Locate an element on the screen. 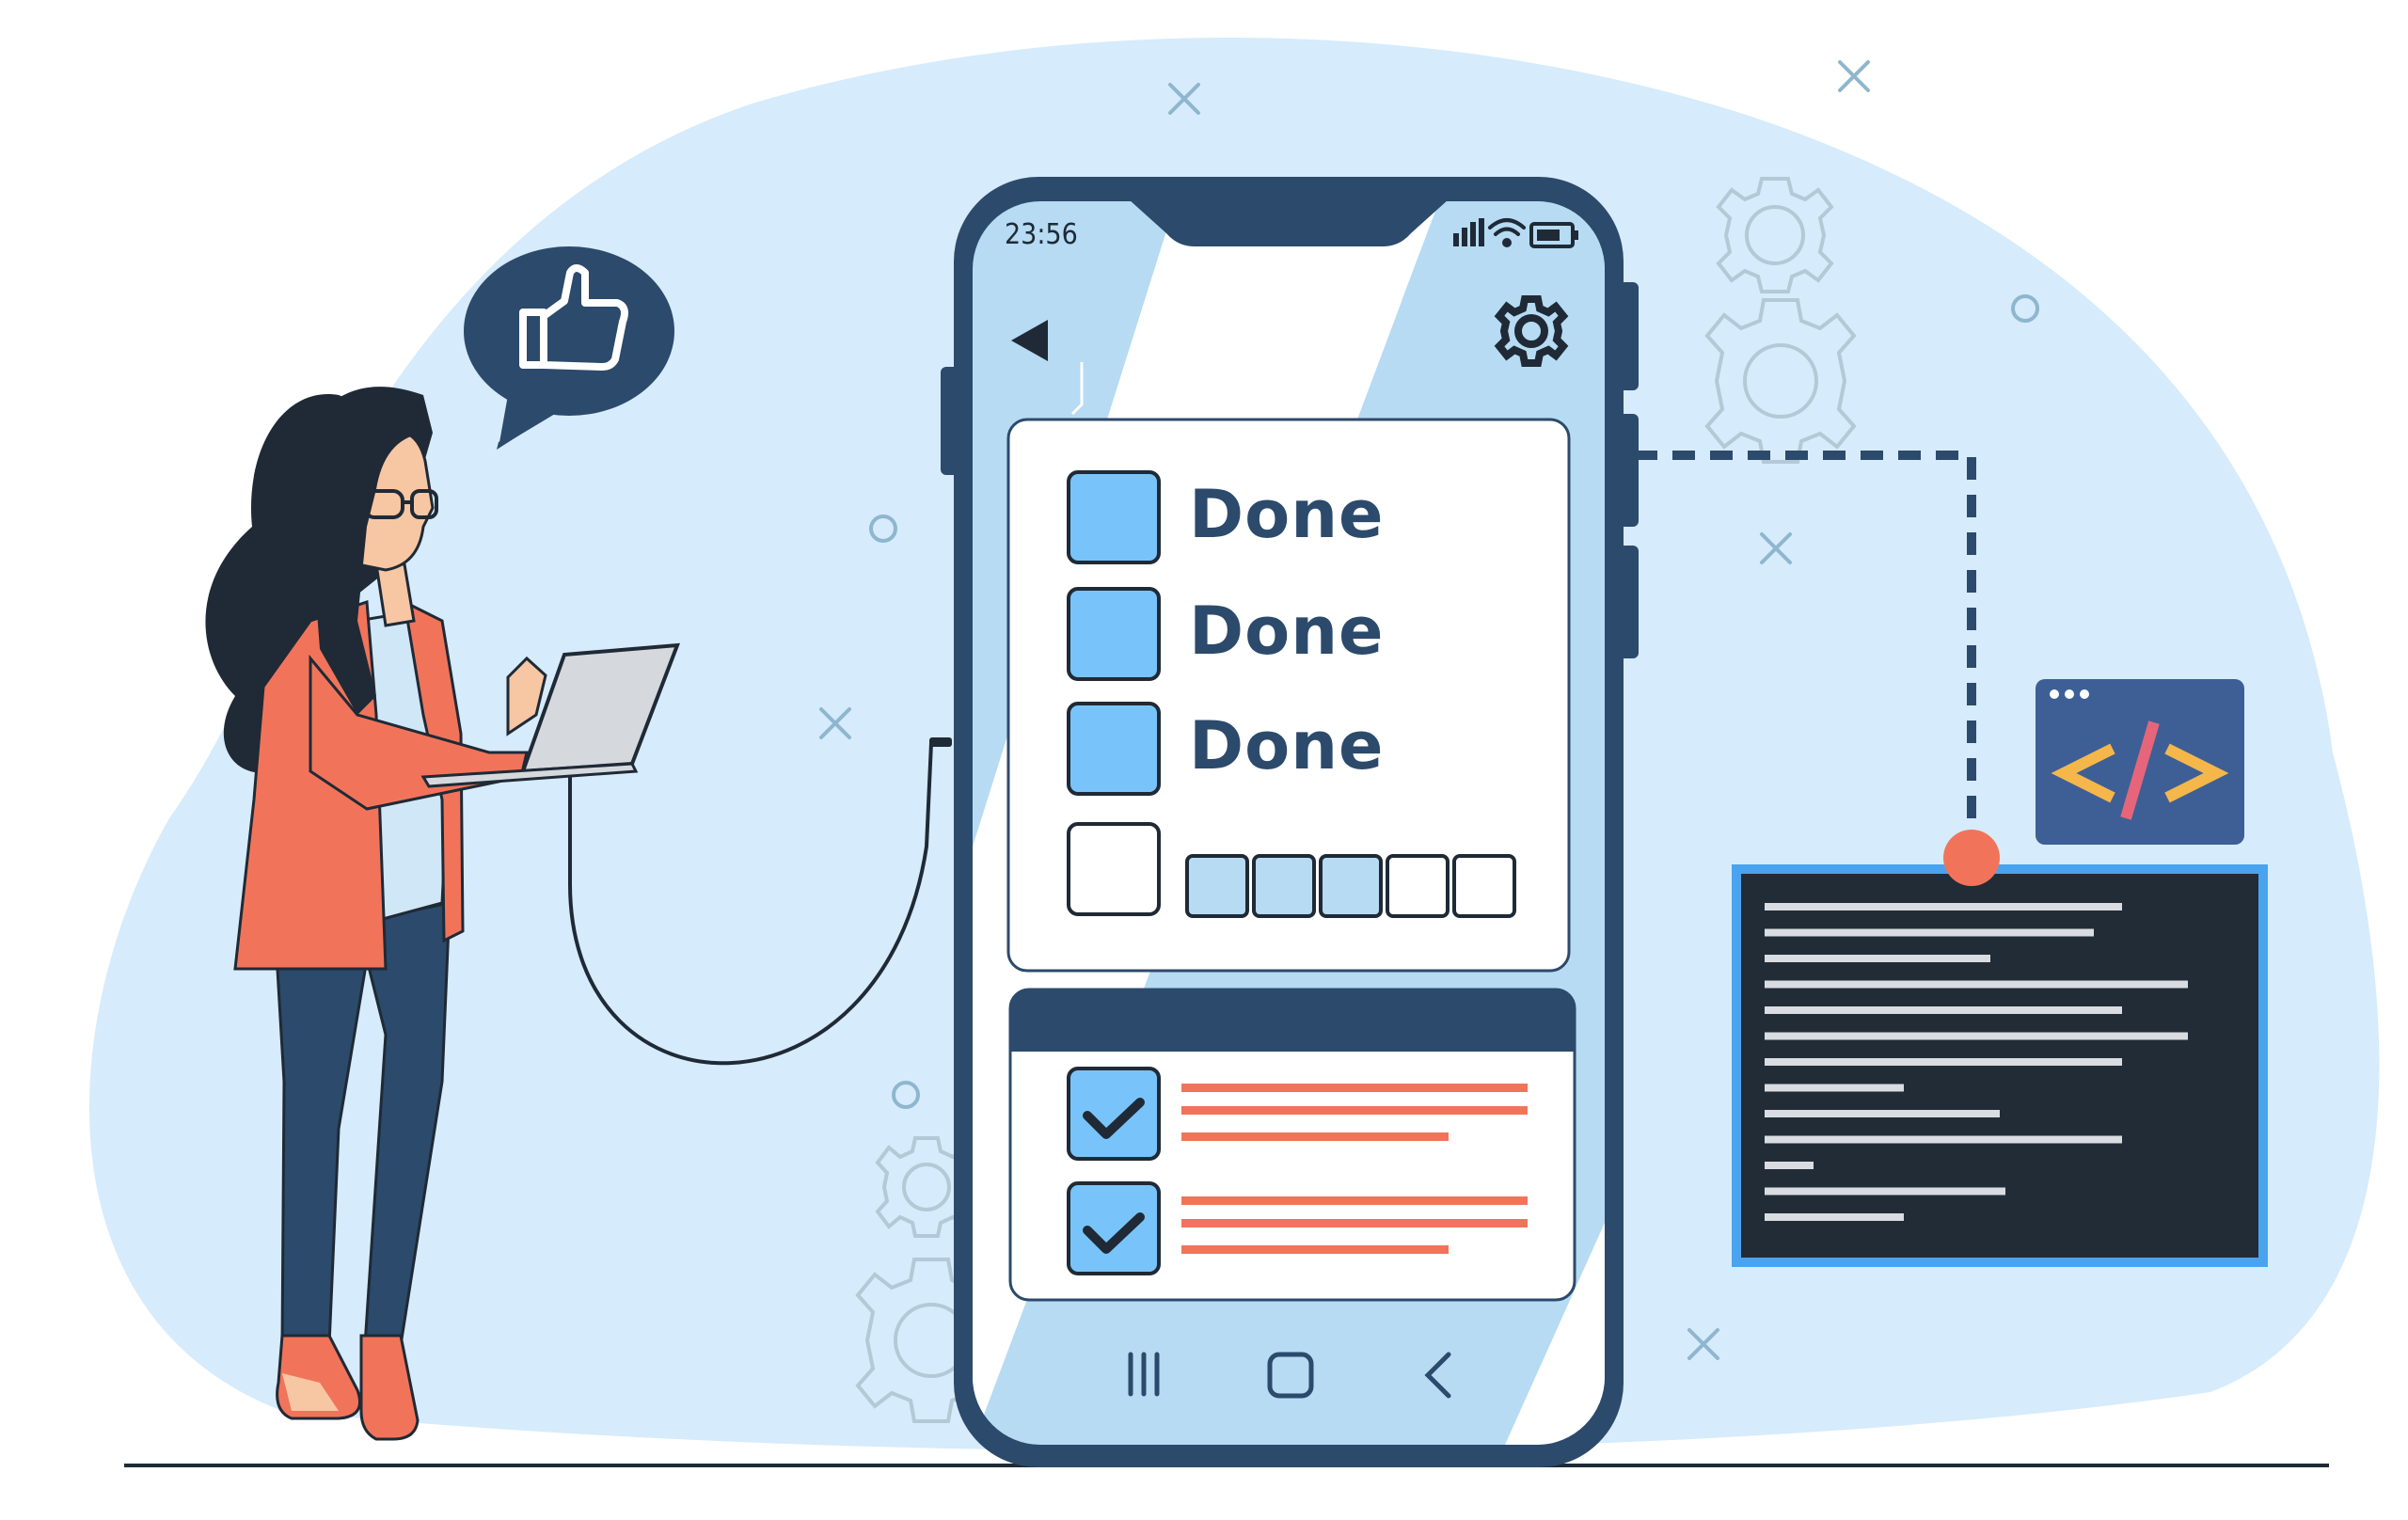  task-label-3: Done is located at coordinates (1287, 745).